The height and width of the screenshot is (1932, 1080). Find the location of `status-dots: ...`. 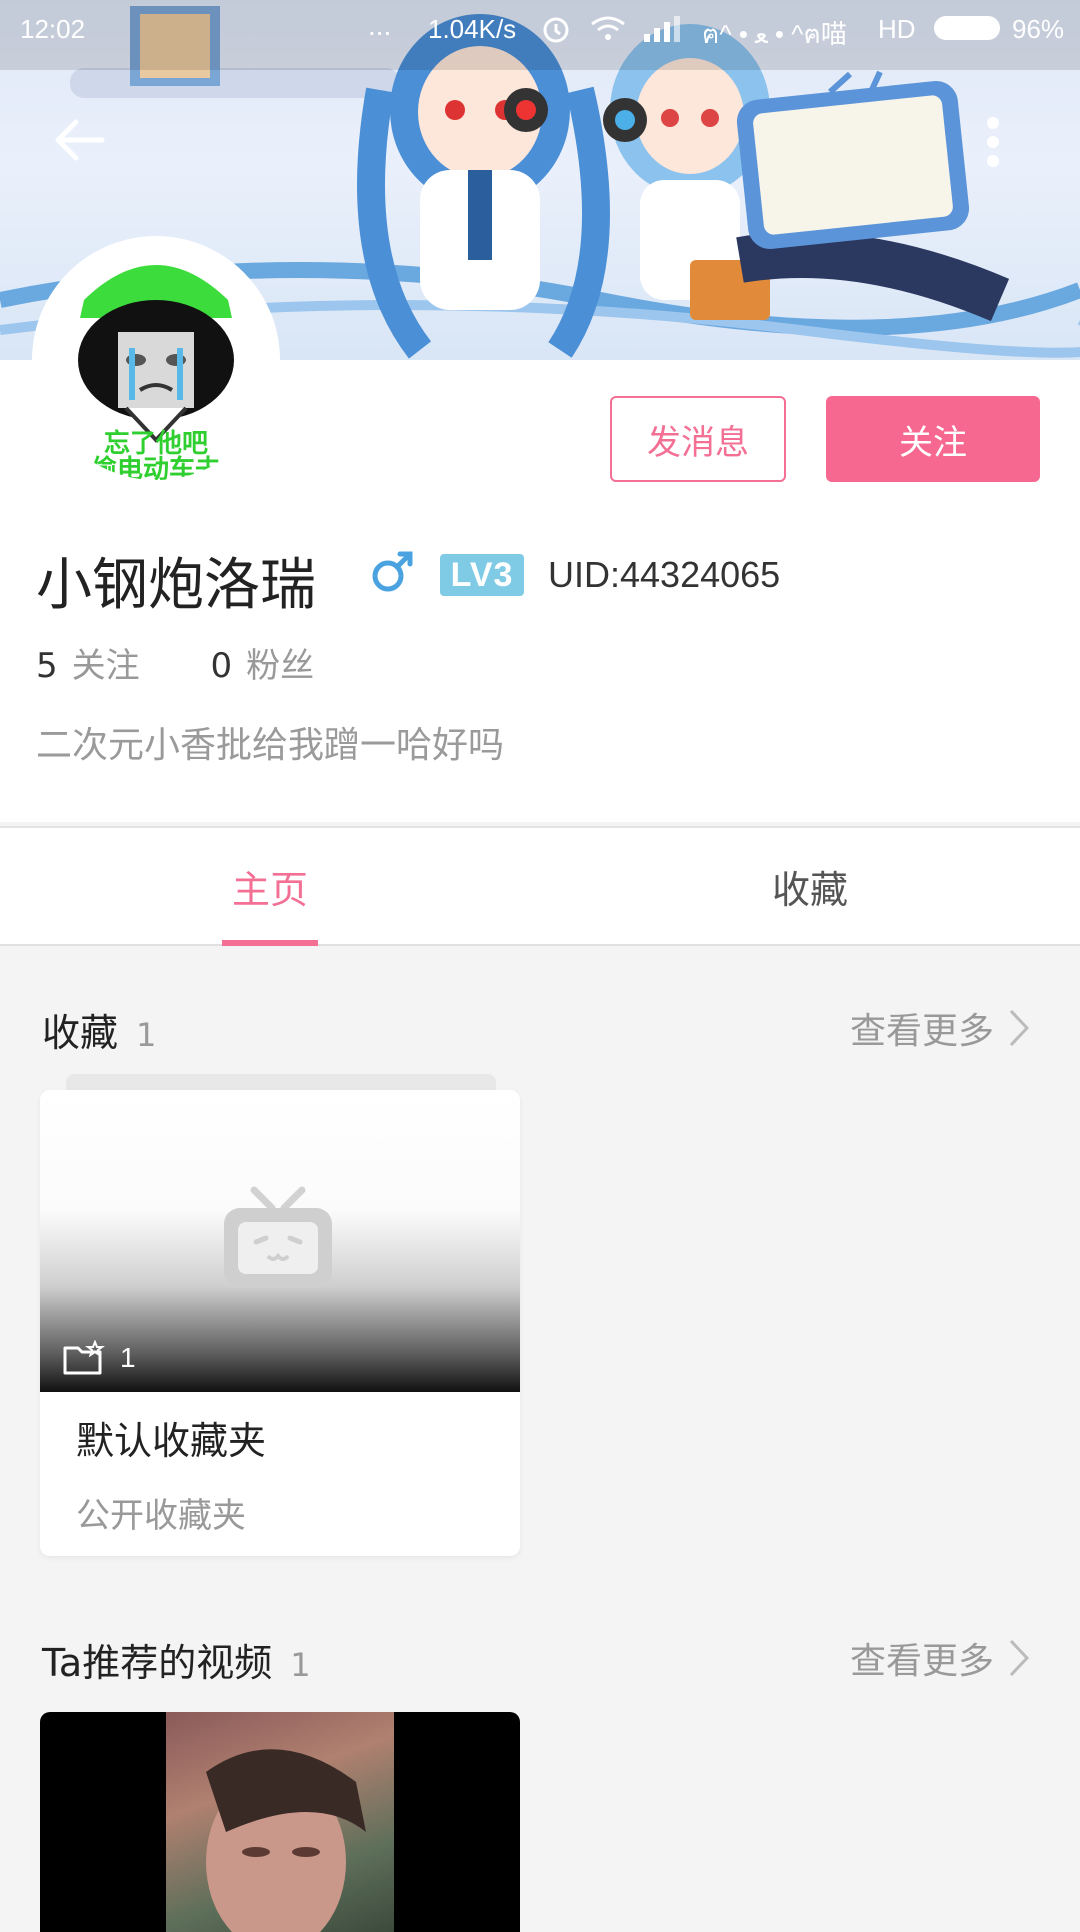

status-dots: ... is located at coordinates (380, 25).